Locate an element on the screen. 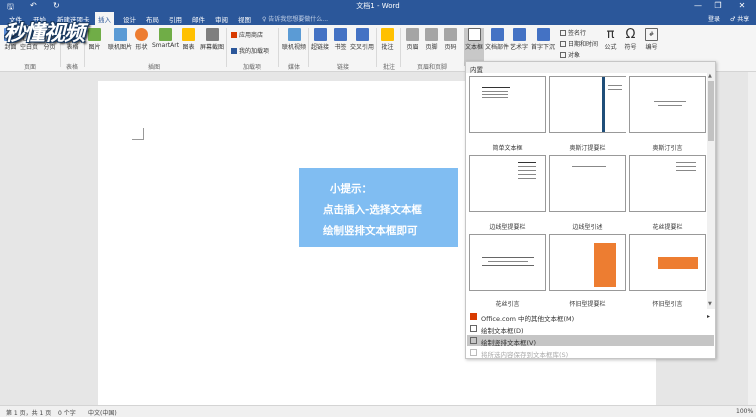  group-label-header-footer: 页眉和页脚 is located at coordinates (432, 67).